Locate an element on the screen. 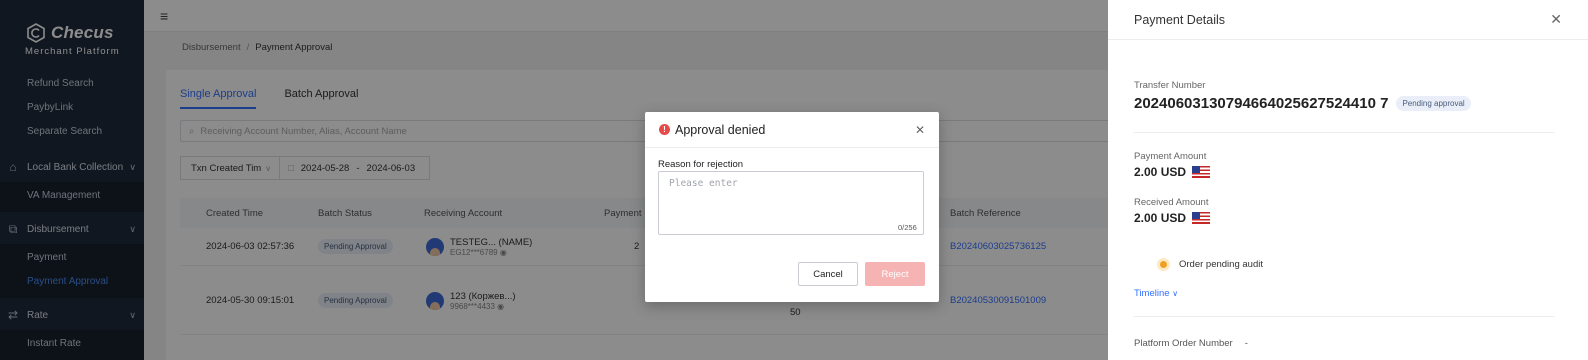  audit-status: Order pending audit is located at coordinates (1211, 264).